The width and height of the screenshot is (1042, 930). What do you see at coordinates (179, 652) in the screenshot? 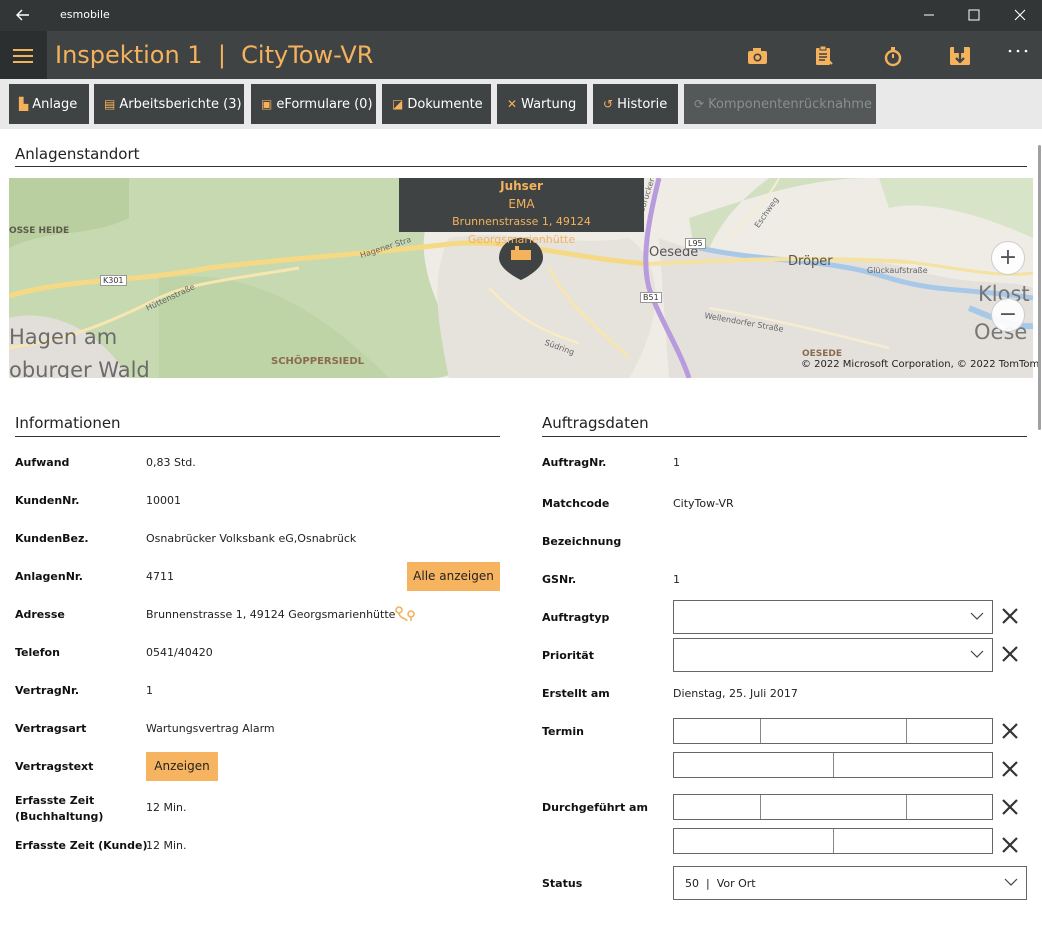
I see `telefon-value: 0541/40420` at bounding box center [179, 652].